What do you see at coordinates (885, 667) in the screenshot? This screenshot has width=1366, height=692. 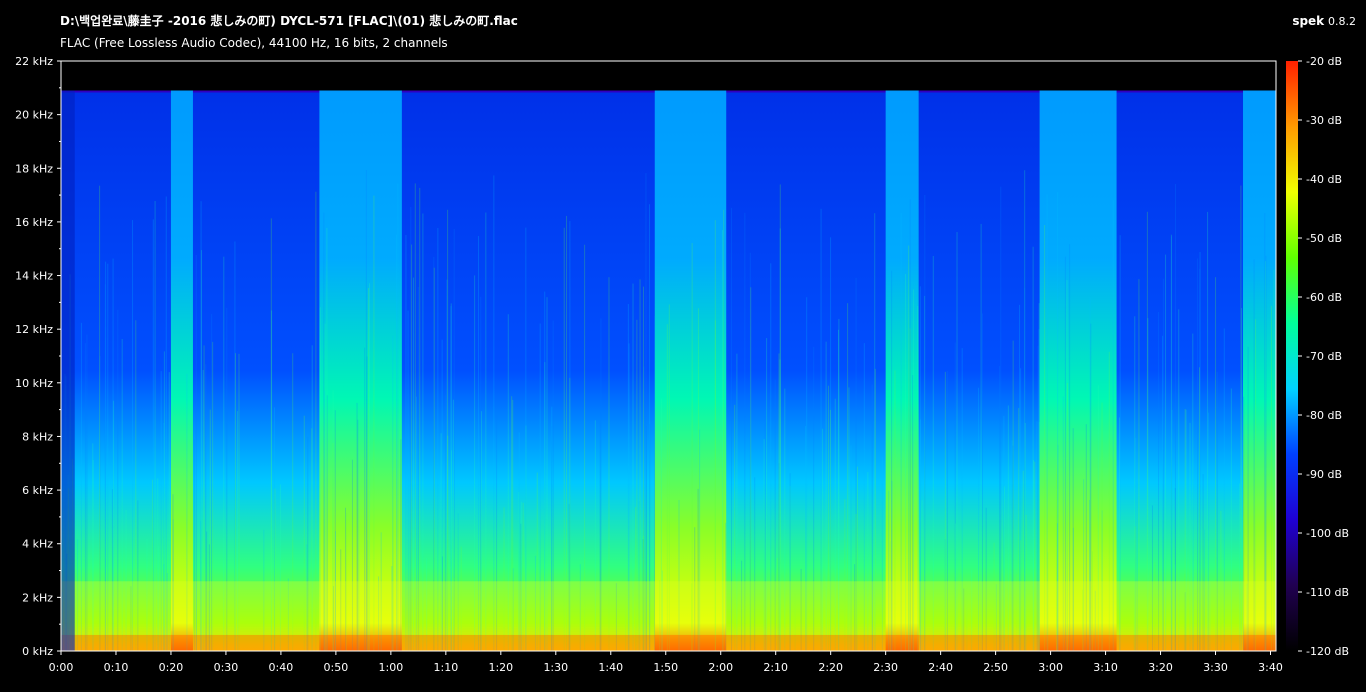 I see `x-tick-label: 2:30` at bounding box center [885, 667].